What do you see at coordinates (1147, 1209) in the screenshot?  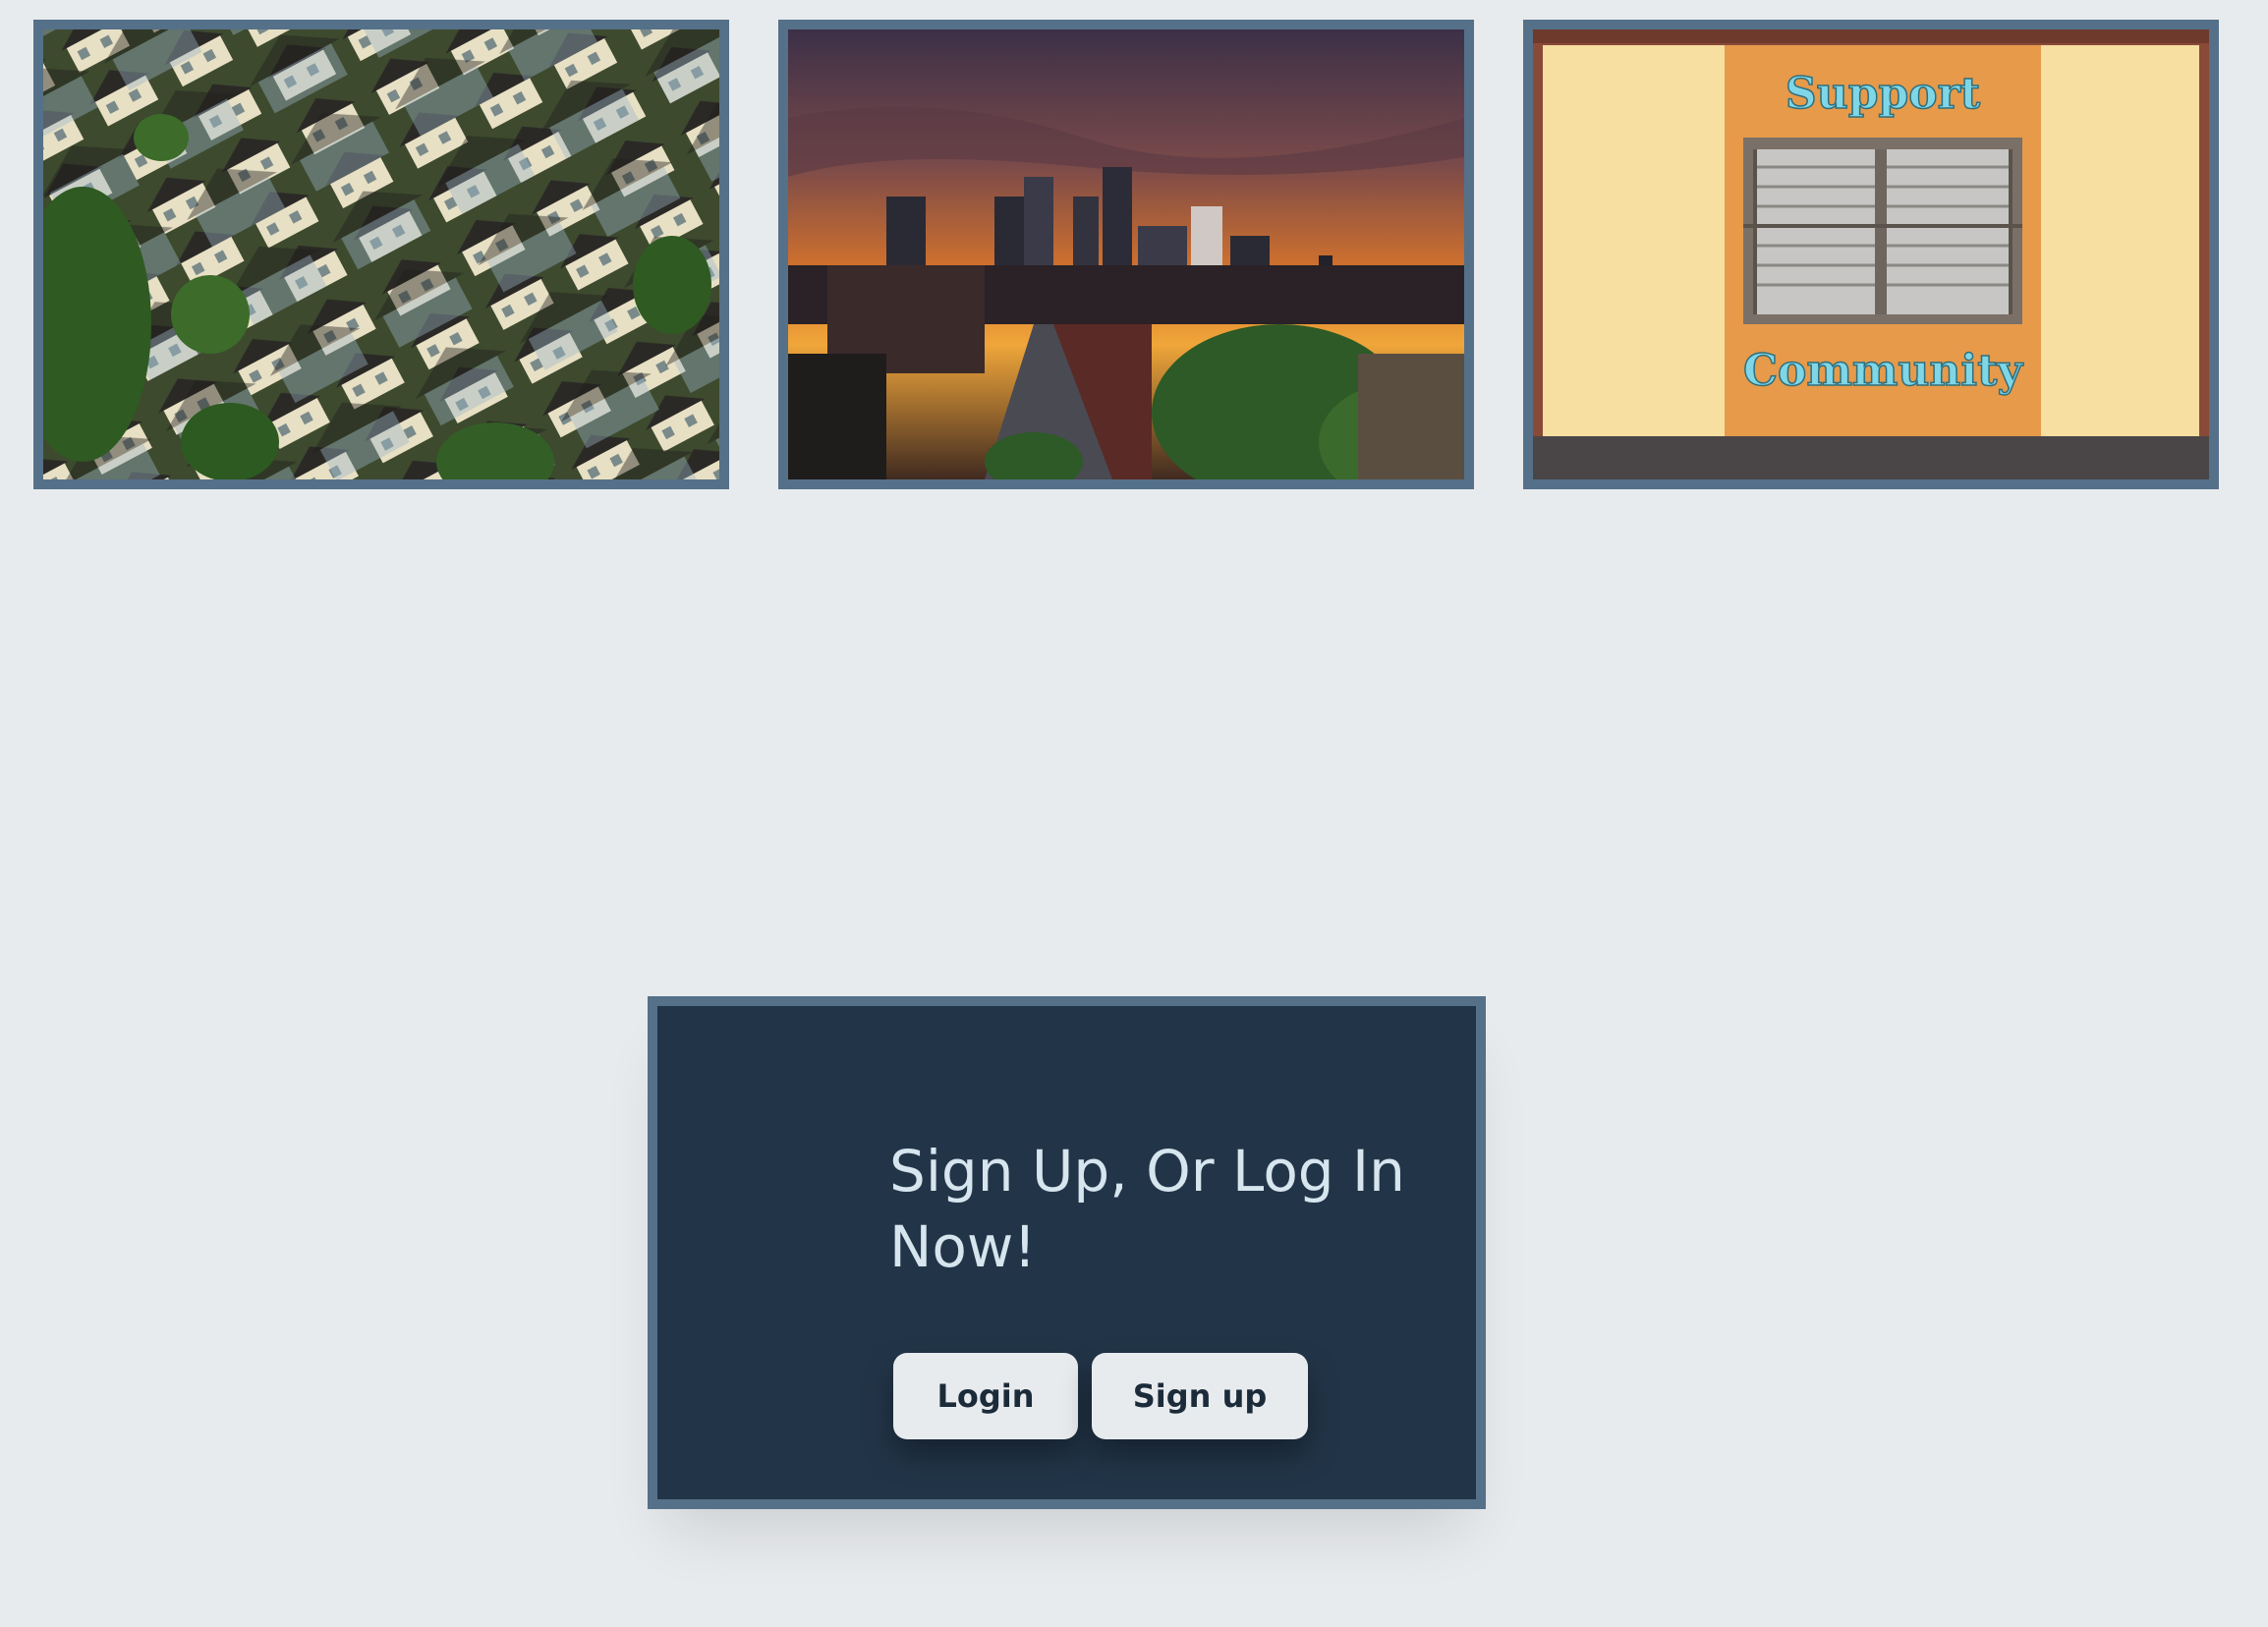 I see `cta-title: Sign Up, Or Log In Now!` at bounding box center [1147, 1209].